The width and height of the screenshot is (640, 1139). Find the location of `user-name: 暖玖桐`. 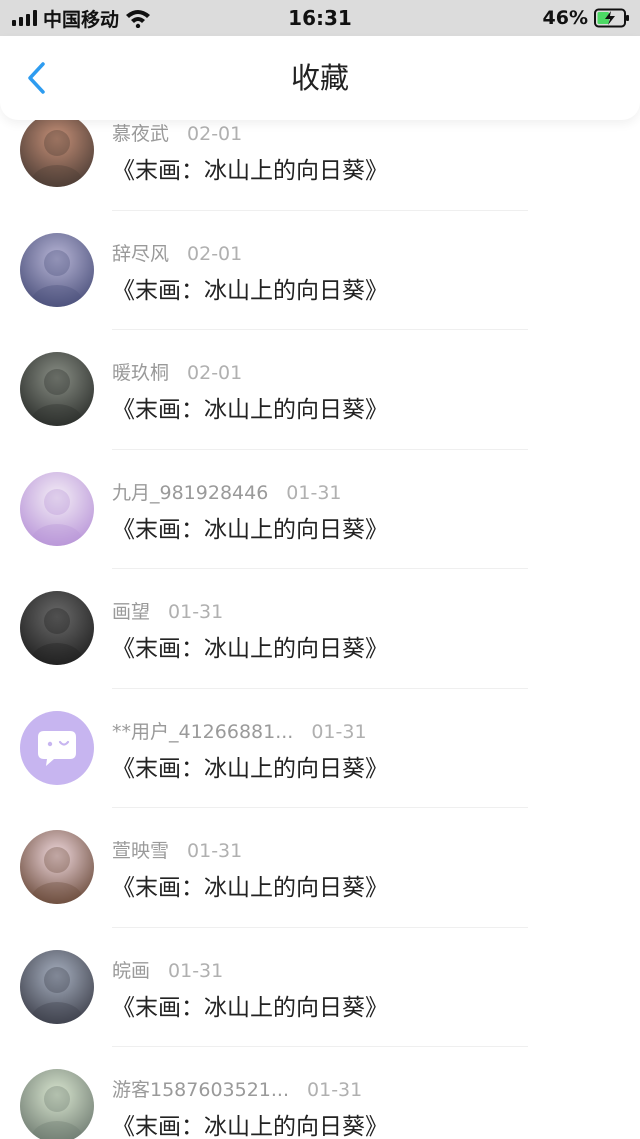

user-name: 暖玖桐 is located at coordinates (141, 373).